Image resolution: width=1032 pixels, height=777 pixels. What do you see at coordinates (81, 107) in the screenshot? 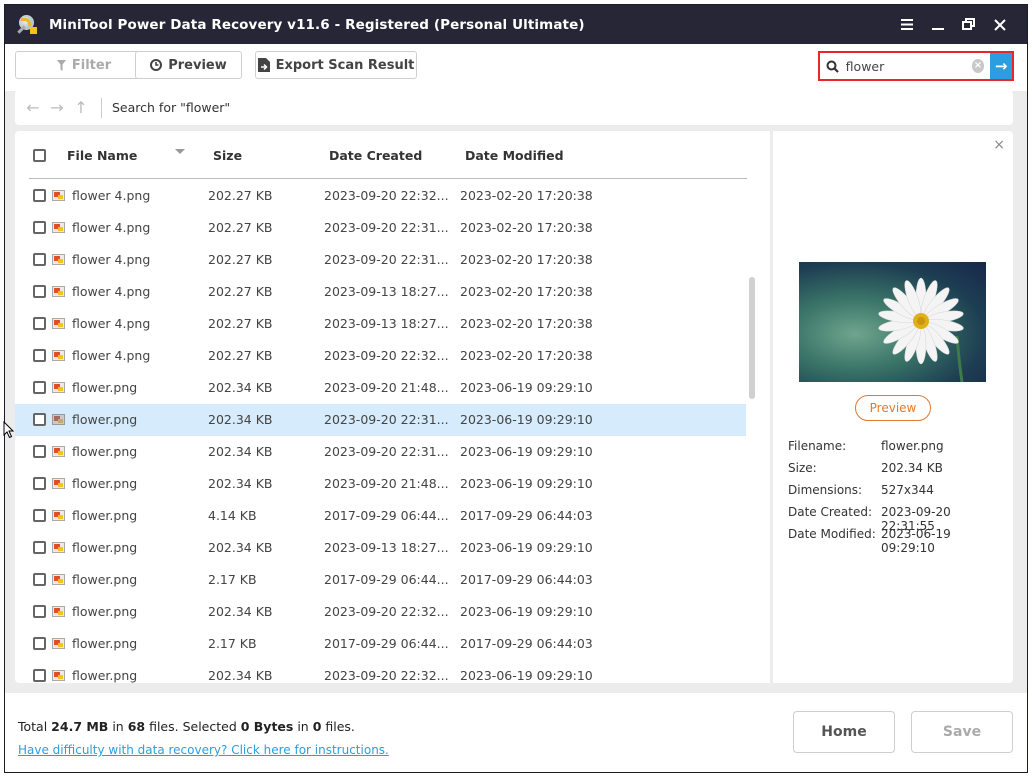
I see `up-arrow-icon: ↑` at bounding box center [81, 107].